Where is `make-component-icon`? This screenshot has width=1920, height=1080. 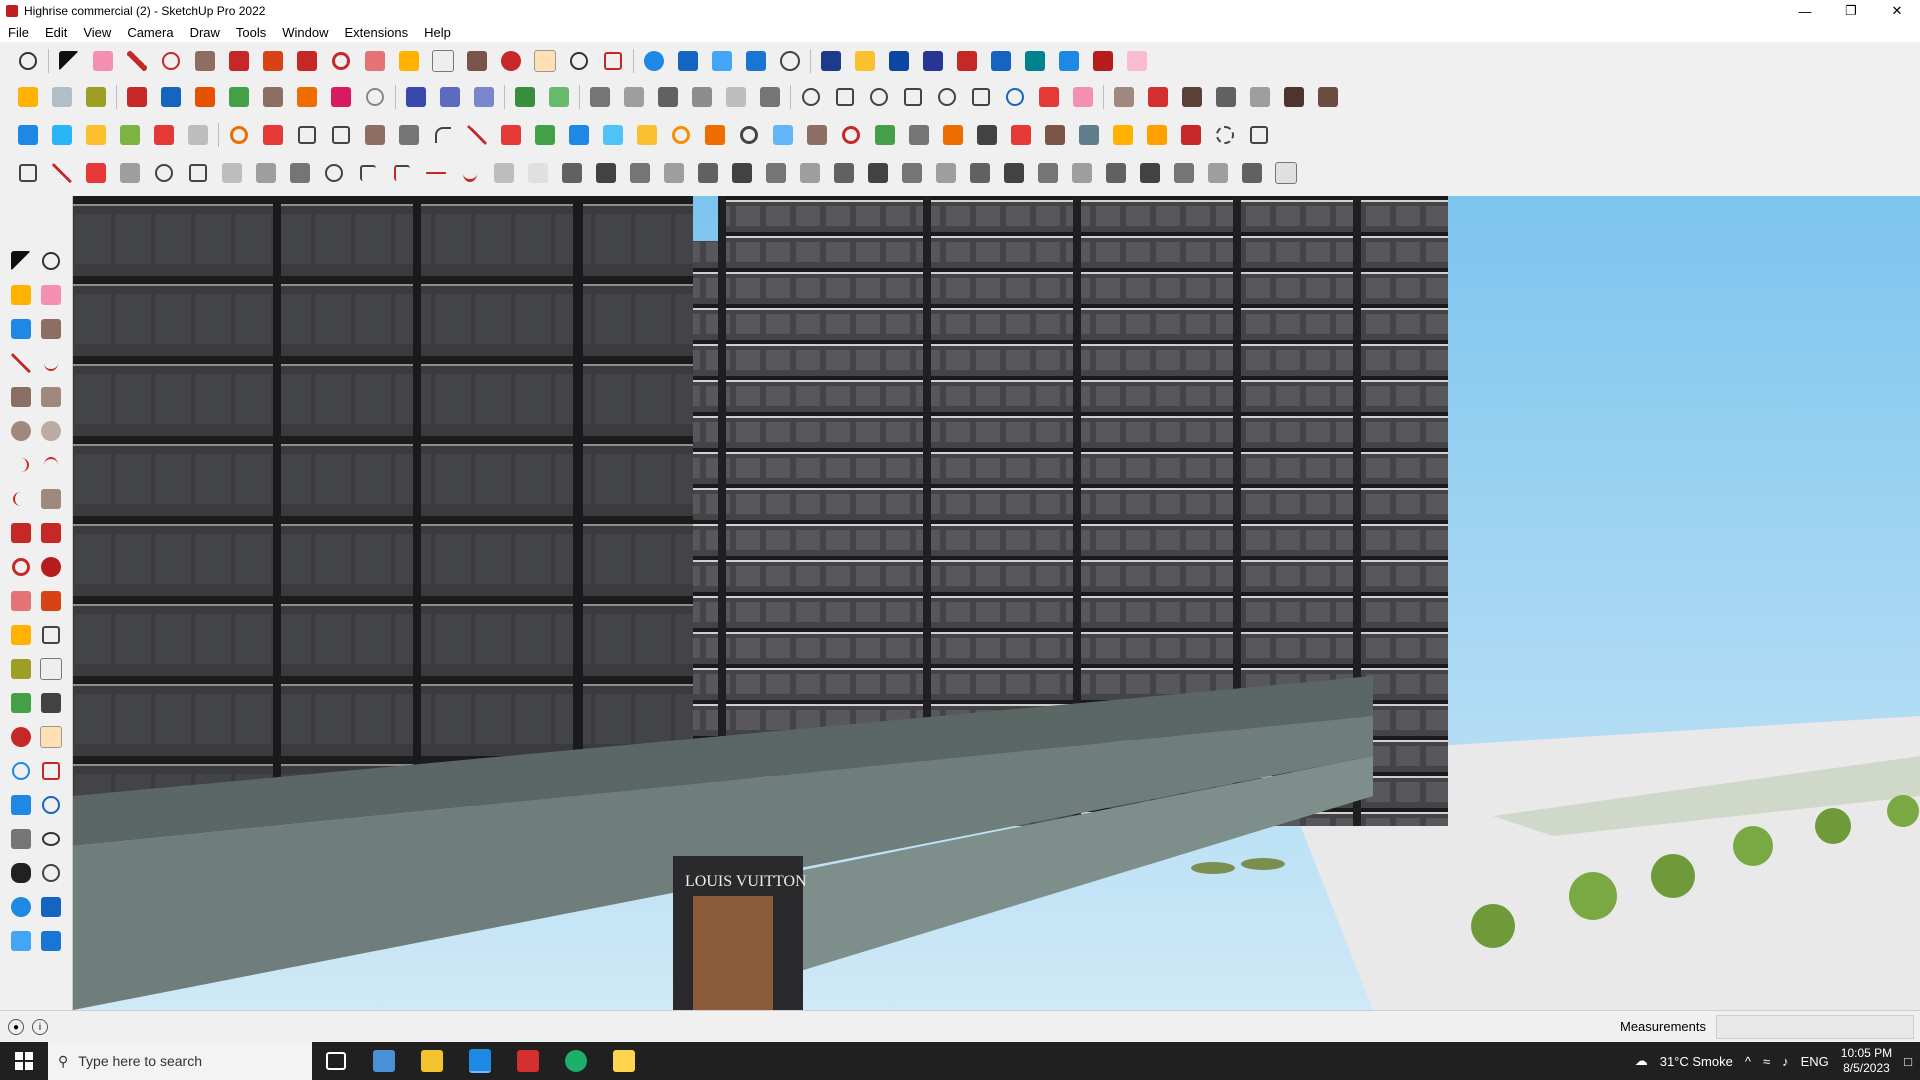
make-component-icon is located at coordinates (51, 261).